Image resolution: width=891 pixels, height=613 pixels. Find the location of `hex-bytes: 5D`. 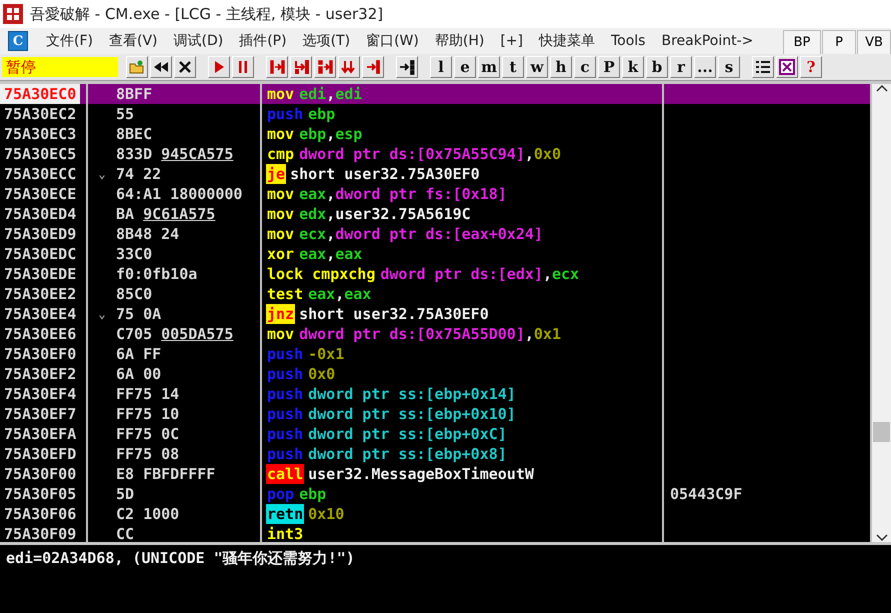

hex-bytes: 5D is located at coordinates (125, 494).